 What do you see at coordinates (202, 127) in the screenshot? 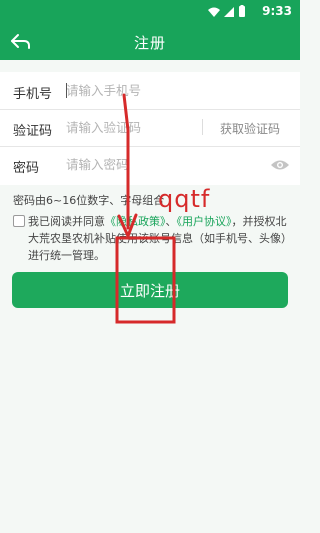
I see `divider` at bounding box center [202, 127].